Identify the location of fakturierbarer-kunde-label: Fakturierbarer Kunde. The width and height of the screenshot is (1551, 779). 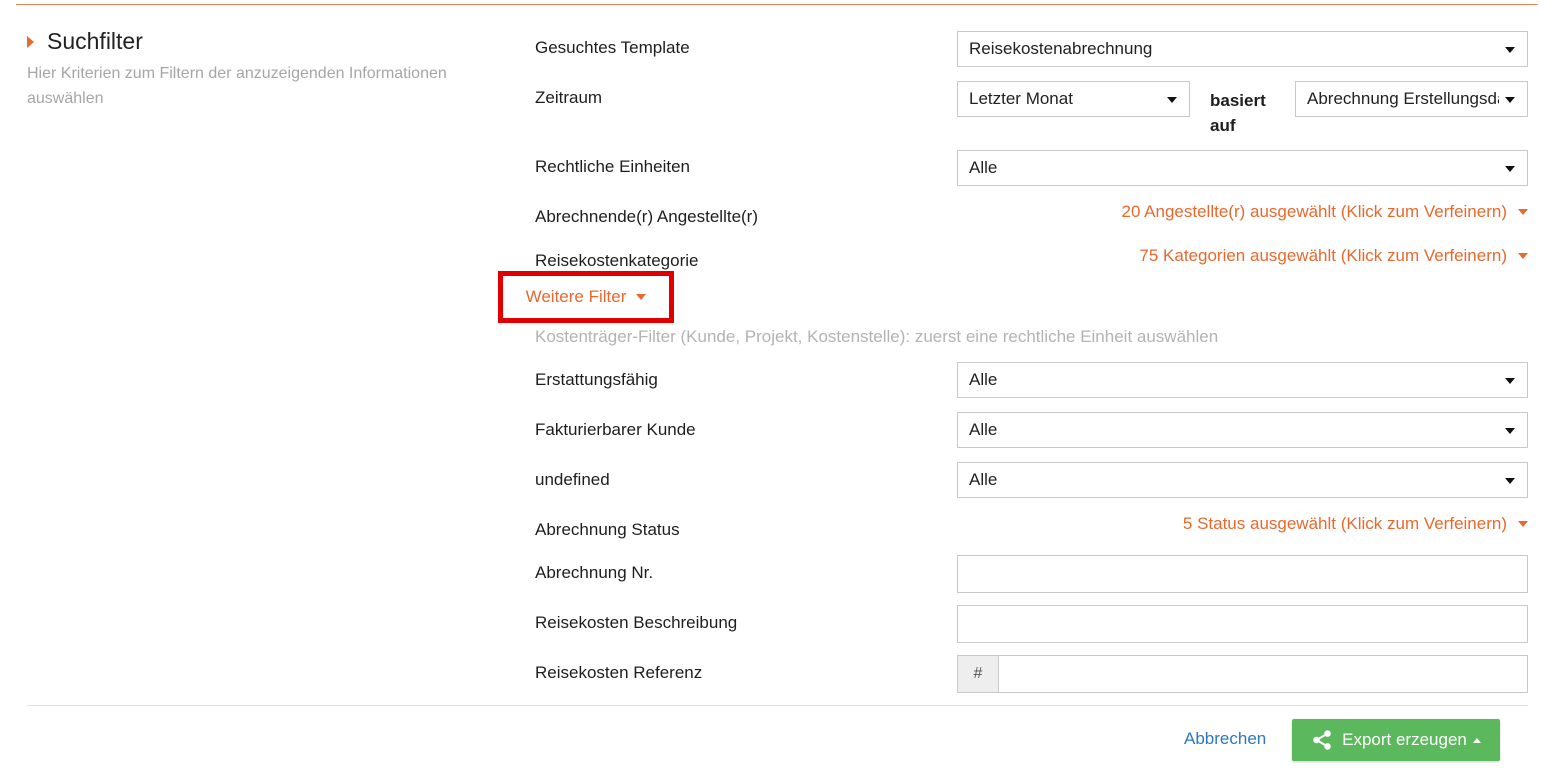
(615, 429).